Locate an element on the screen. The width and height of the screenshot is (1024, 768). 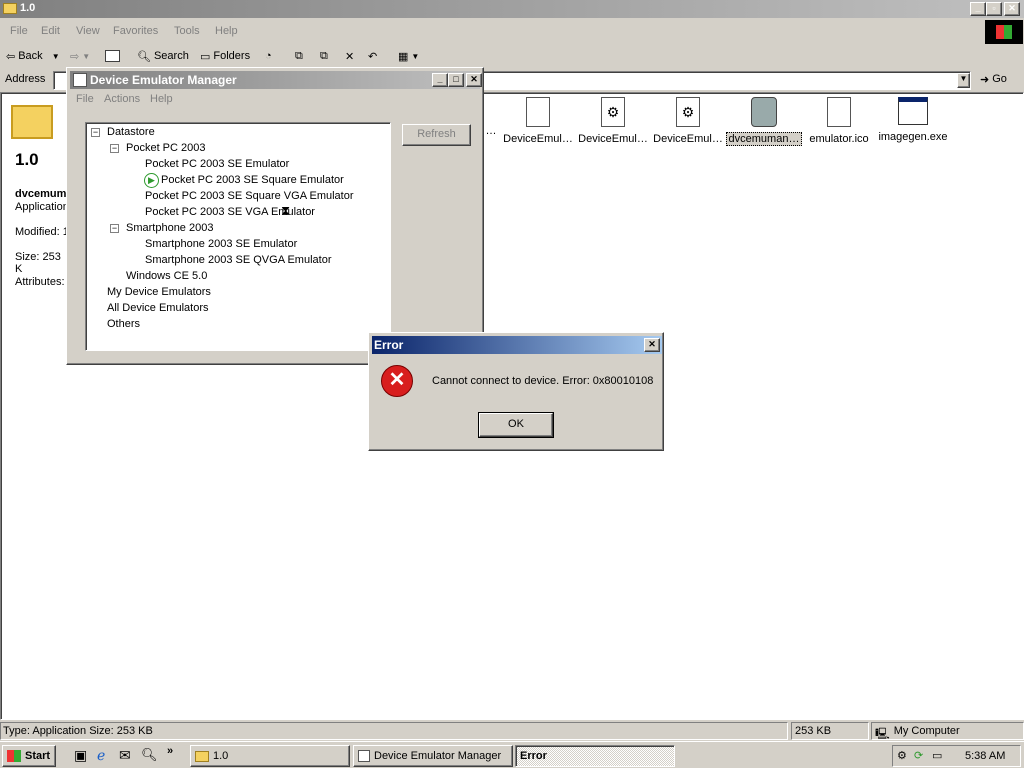
error-icon: ✕ is located at coordinates (397, 381).